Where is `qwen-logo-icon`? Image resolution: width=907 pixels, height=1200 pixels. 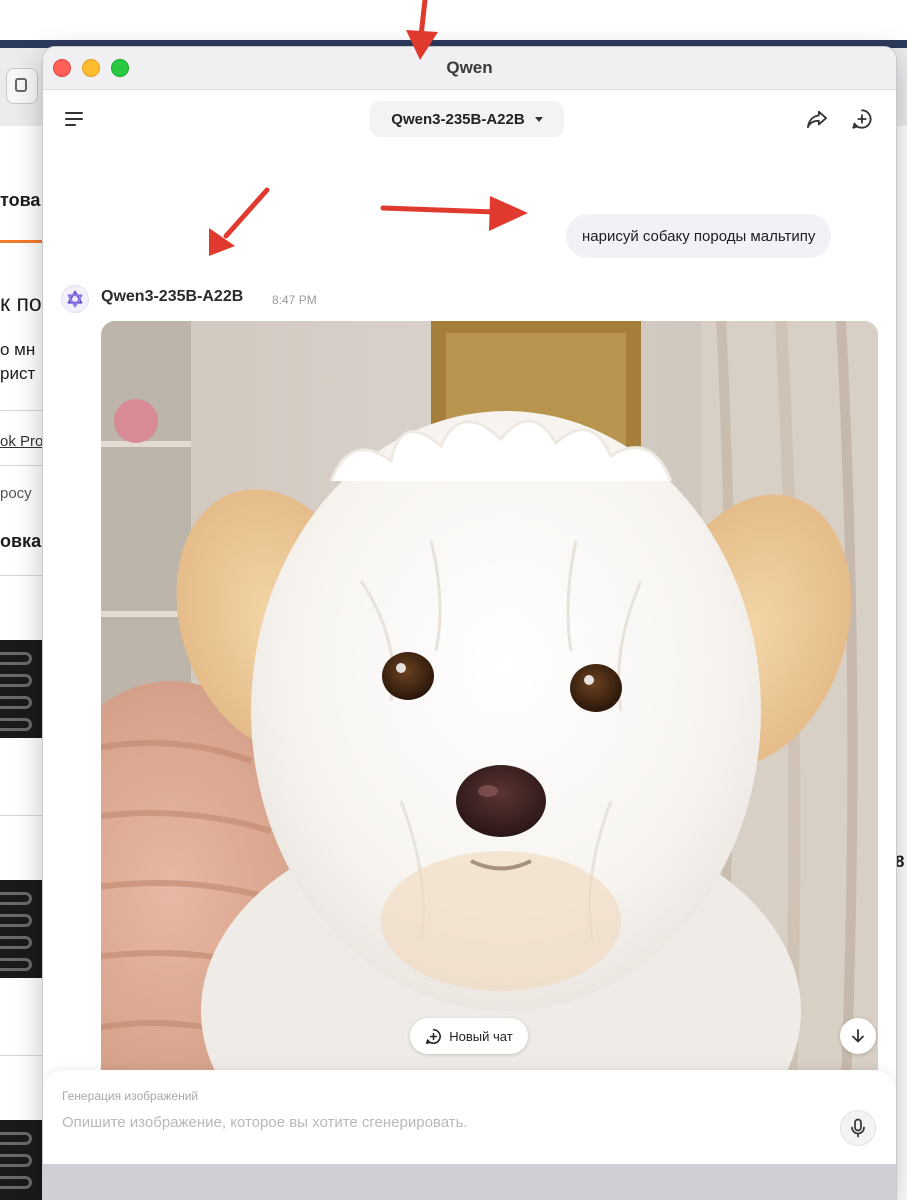
qwen-logo-icon is located at coordinates (75, 299).